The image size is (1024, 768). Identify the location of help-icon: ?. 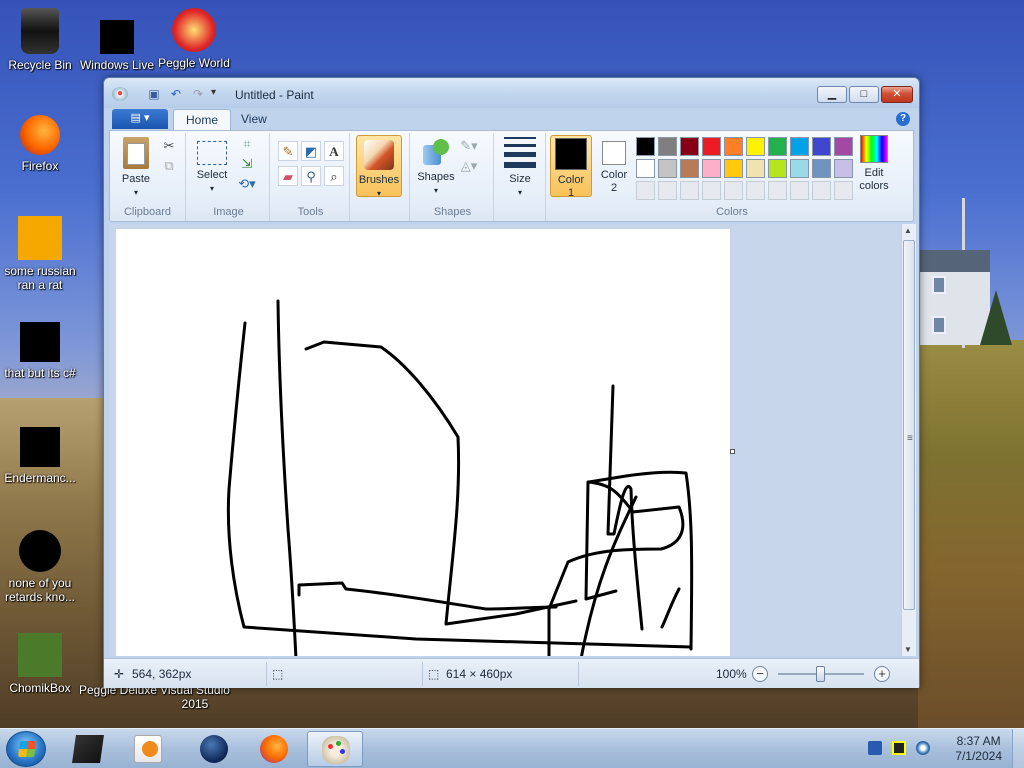
(903, 119).